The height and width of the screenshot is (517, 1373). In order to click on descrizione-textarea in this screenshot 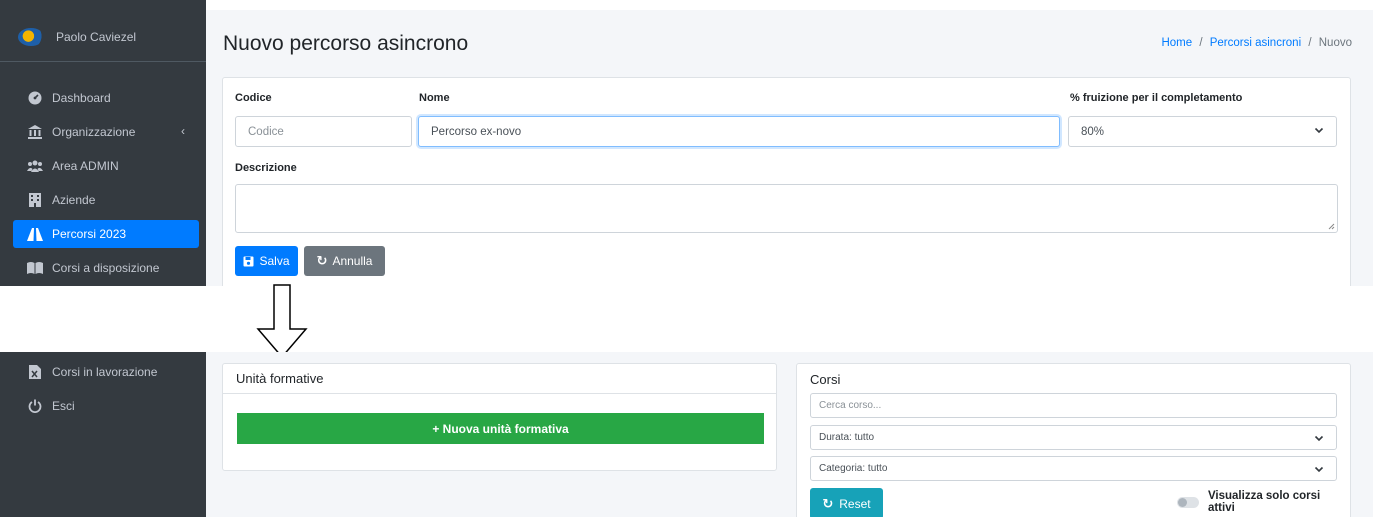, I will do `click(786, 208)`.